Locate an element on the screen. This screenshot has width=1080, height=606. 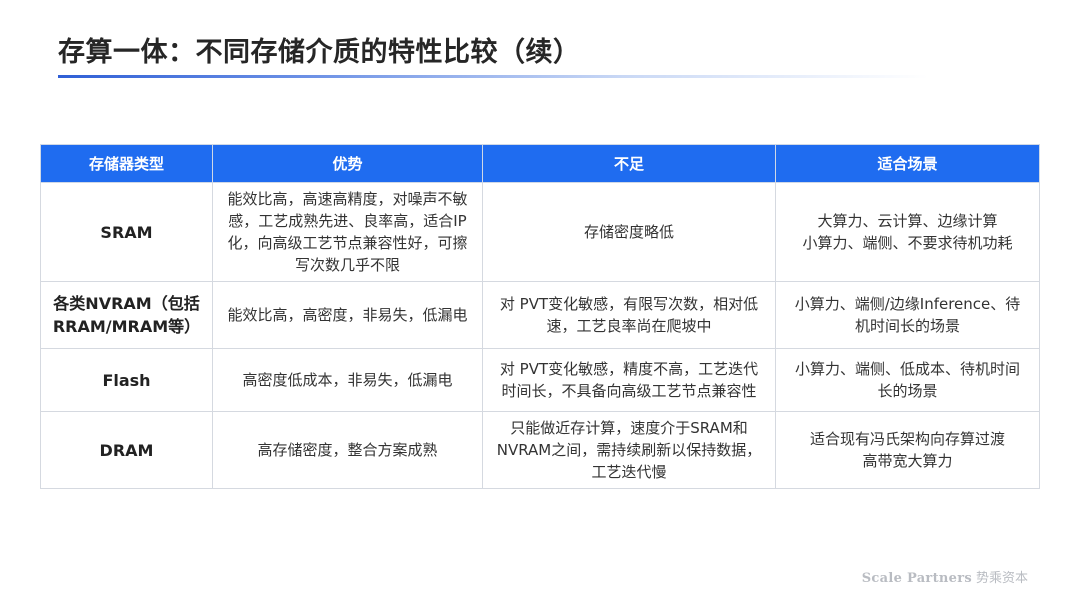
header-advantage: 优势 is located at coordinates (347, 163).